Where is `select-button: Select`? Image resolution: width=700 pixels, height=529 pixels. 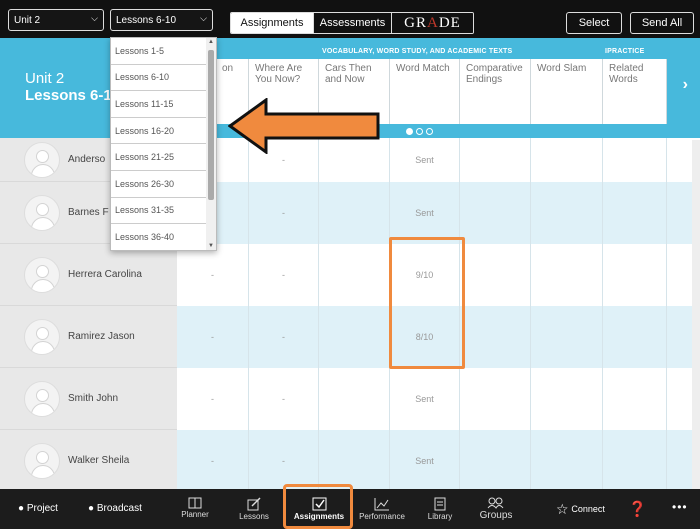 select-button: Select is located at coordinates (594, 23).